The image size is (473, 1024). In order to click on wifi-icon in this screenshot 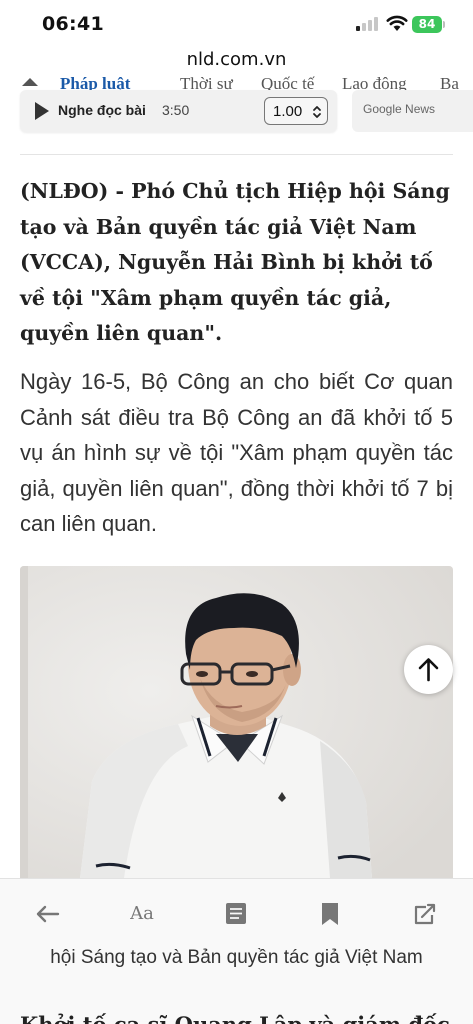, I will do `click(397, 23)`.